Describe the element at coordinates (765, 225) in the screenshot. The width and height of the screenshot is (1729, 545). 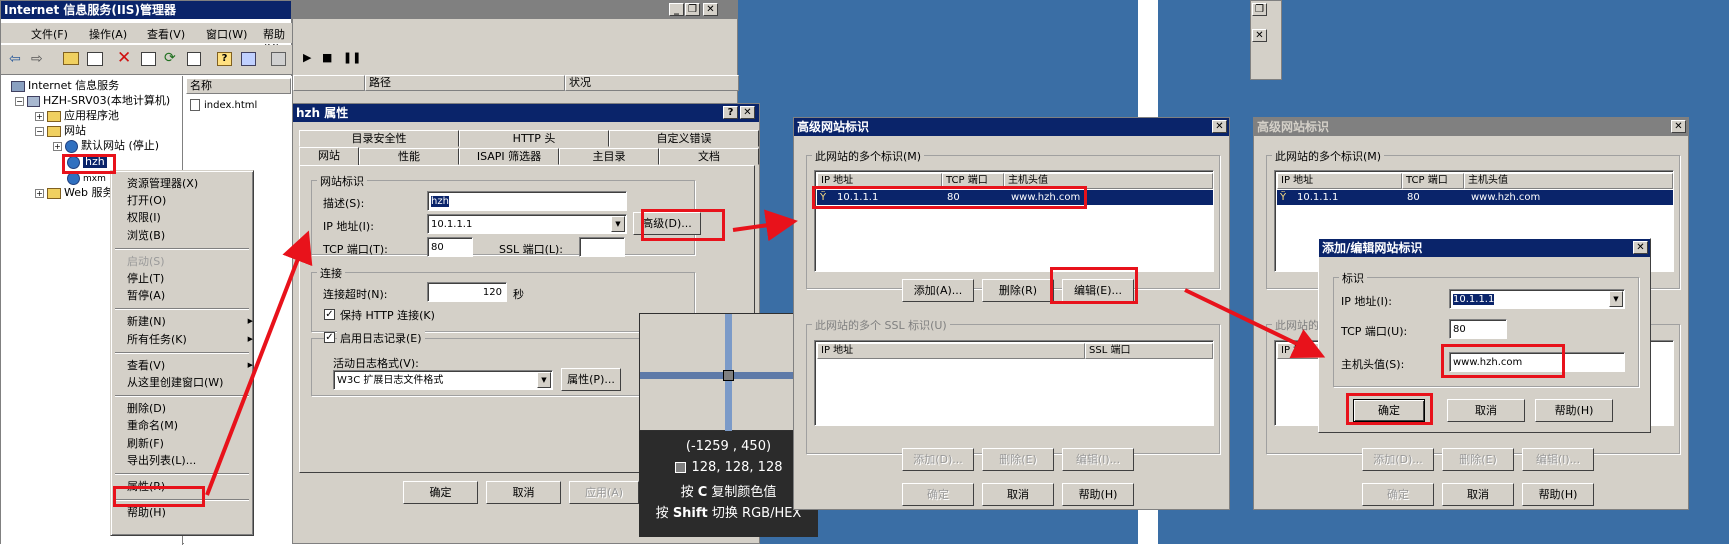
I see `arrow-to-advanced-dialog` at that location.